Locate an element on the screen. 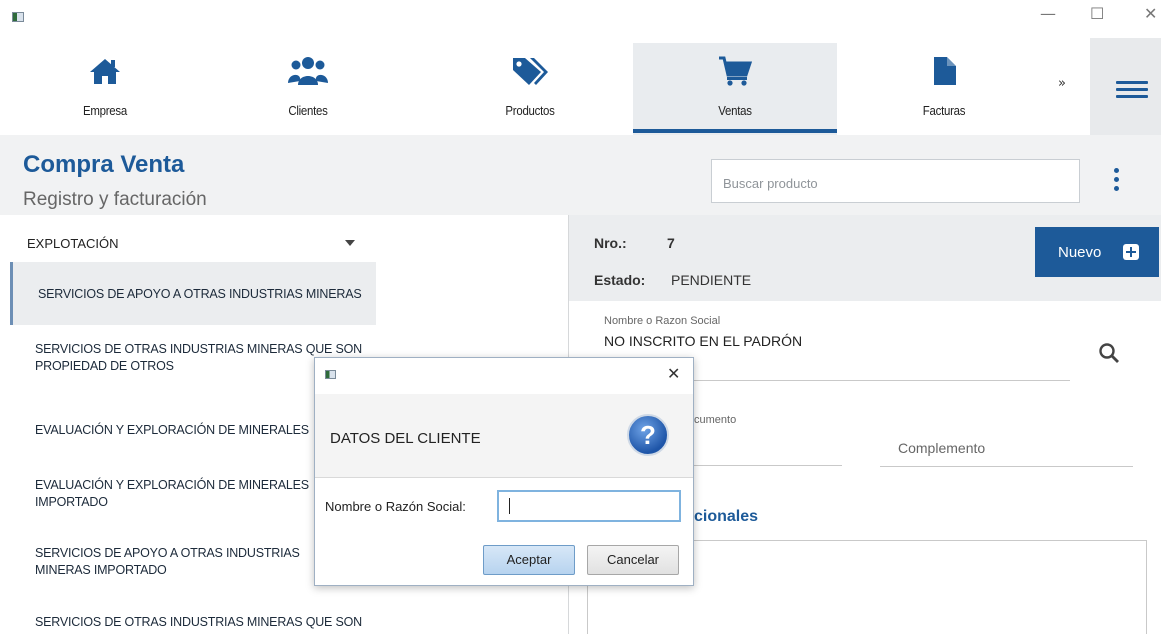  nav-label: Ventas is located at coordinates (735, 110).